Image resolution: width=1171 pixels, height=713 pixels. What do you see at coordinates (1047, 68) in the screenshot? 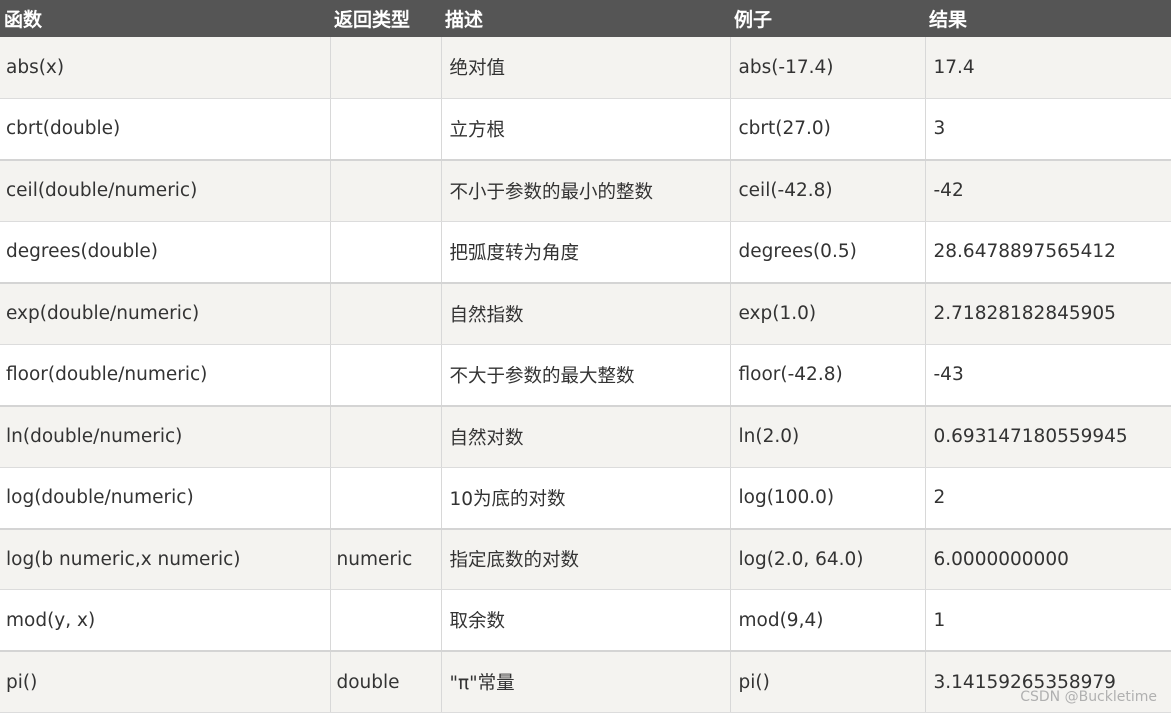
I see `cell-result: 17.4` at bounding box center [1047, 68].